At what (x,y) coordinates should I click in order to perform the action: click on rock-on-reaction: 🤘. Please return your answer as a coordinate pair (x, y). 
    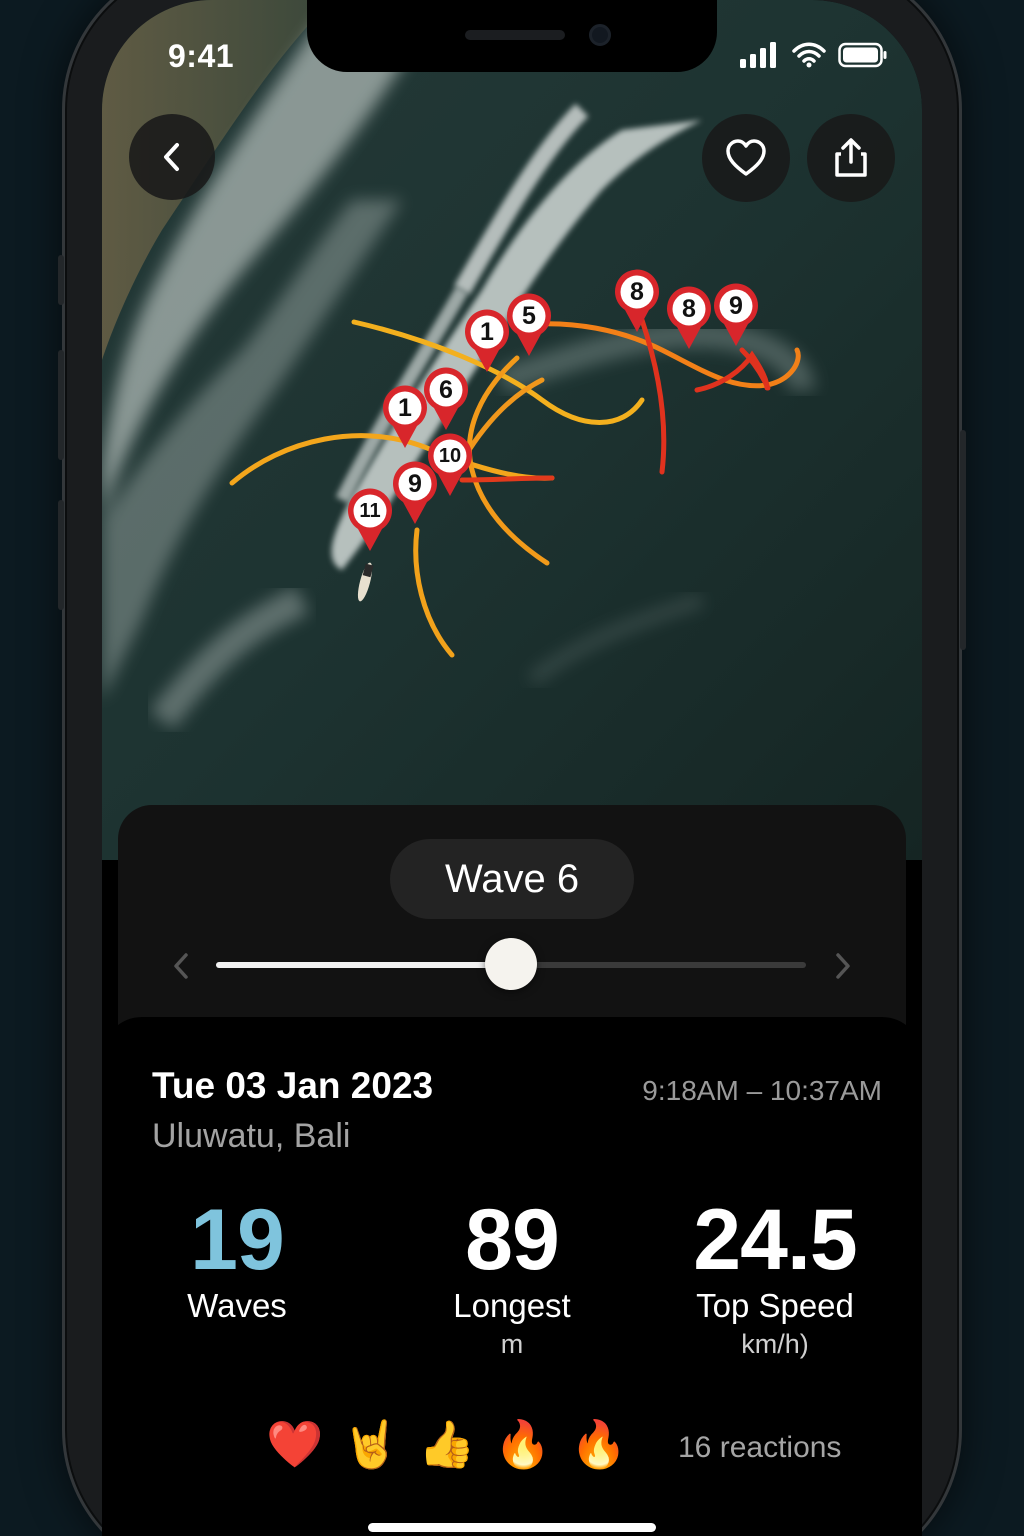
    Looking at the image, I should click on (371, 1444).